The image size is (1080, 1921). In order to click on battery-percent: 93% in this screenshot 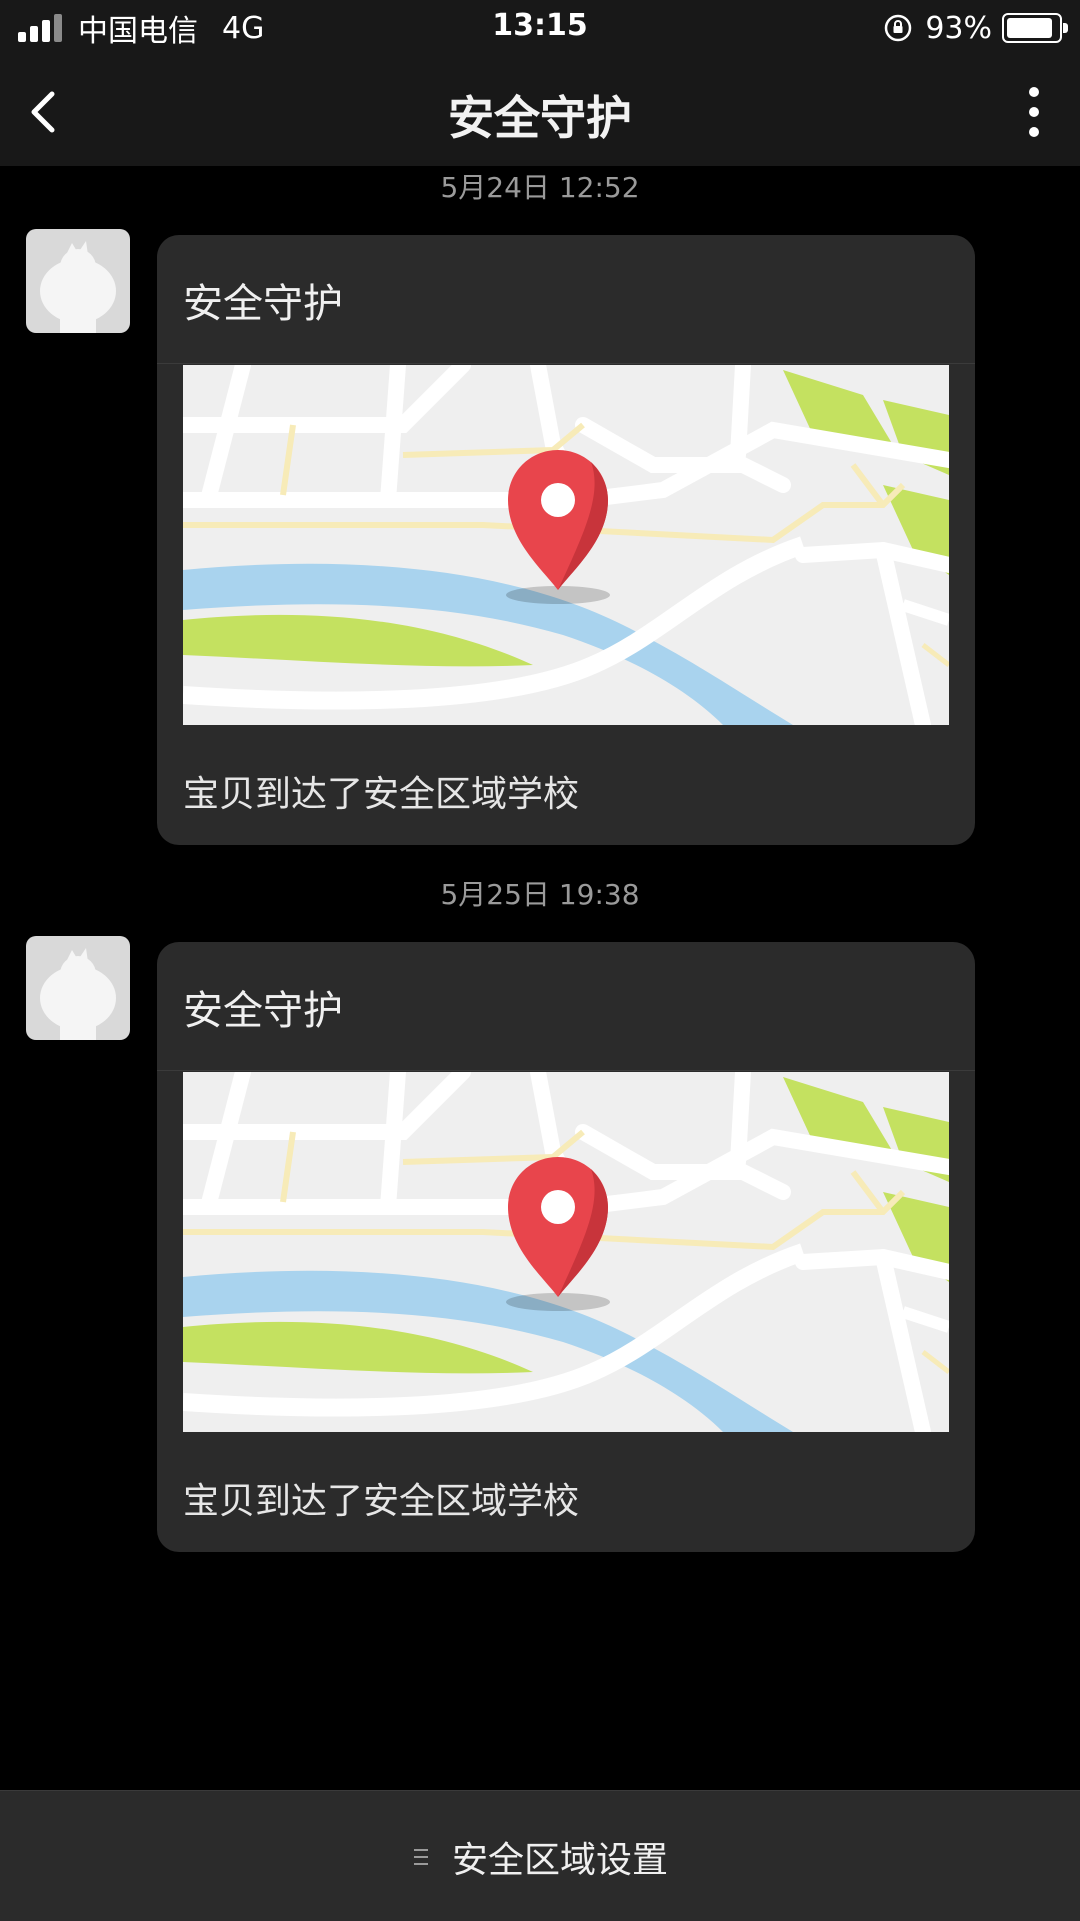, I will do `click(958, 28)`.